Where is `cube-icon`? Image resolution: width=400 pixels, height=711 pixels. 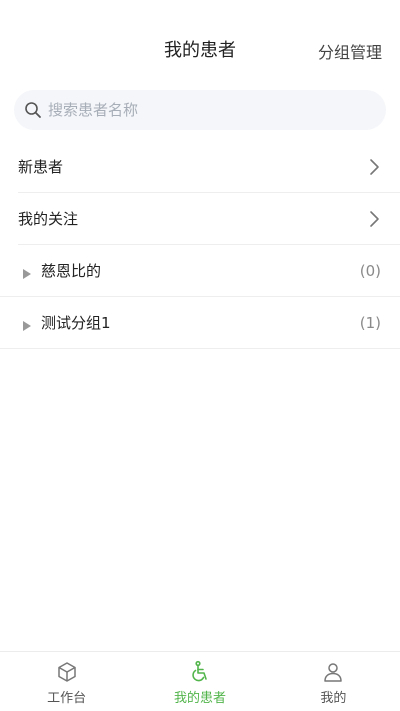
cube-icon is located at coordinates (67, 672).